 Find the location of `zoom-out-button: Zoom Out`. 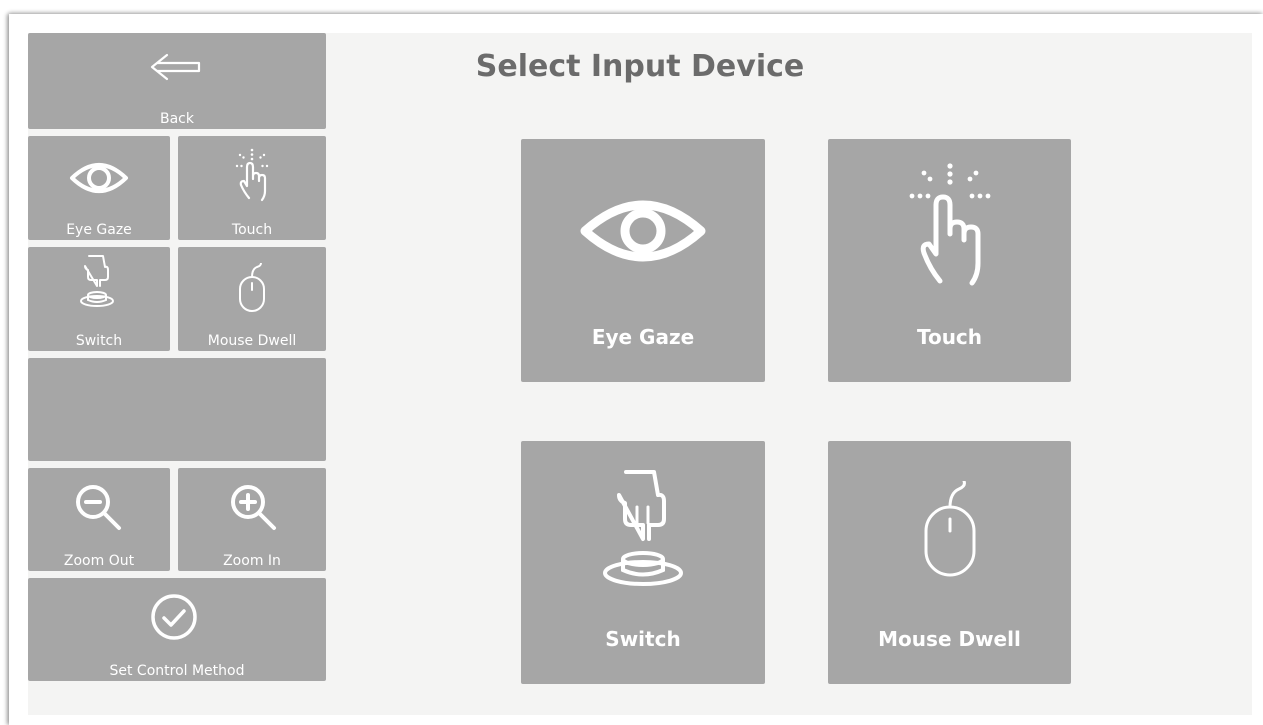

zoom-out-button: Zoom Out is located at coordinates (99, 519).